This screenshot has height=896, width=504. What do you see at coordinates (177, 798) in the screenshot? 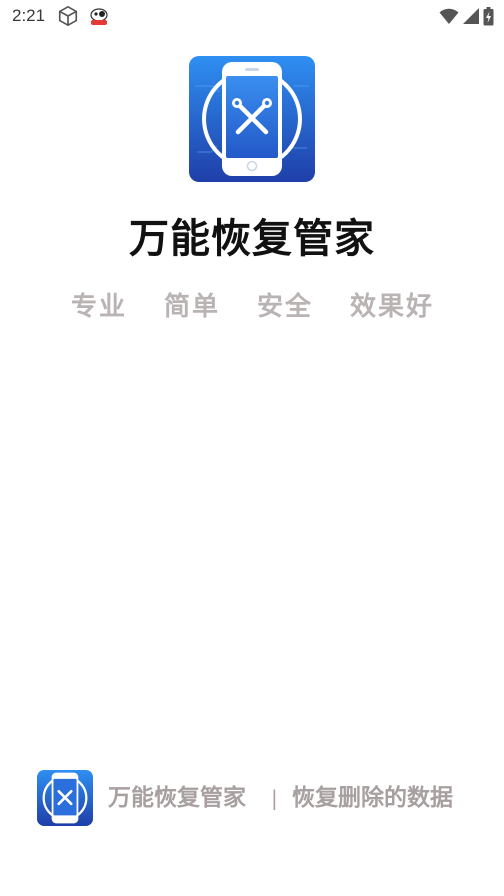
I see `footer-app-name: 万能恢复管家` at bounding box center [177, 798].